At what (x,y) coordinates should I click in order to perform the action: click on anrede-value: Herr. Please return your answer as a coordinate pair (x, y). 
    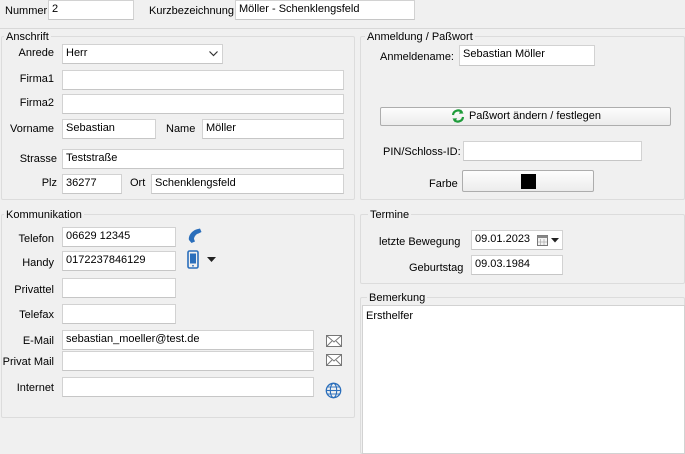
    Looking at the image, I should click on (77, 53).